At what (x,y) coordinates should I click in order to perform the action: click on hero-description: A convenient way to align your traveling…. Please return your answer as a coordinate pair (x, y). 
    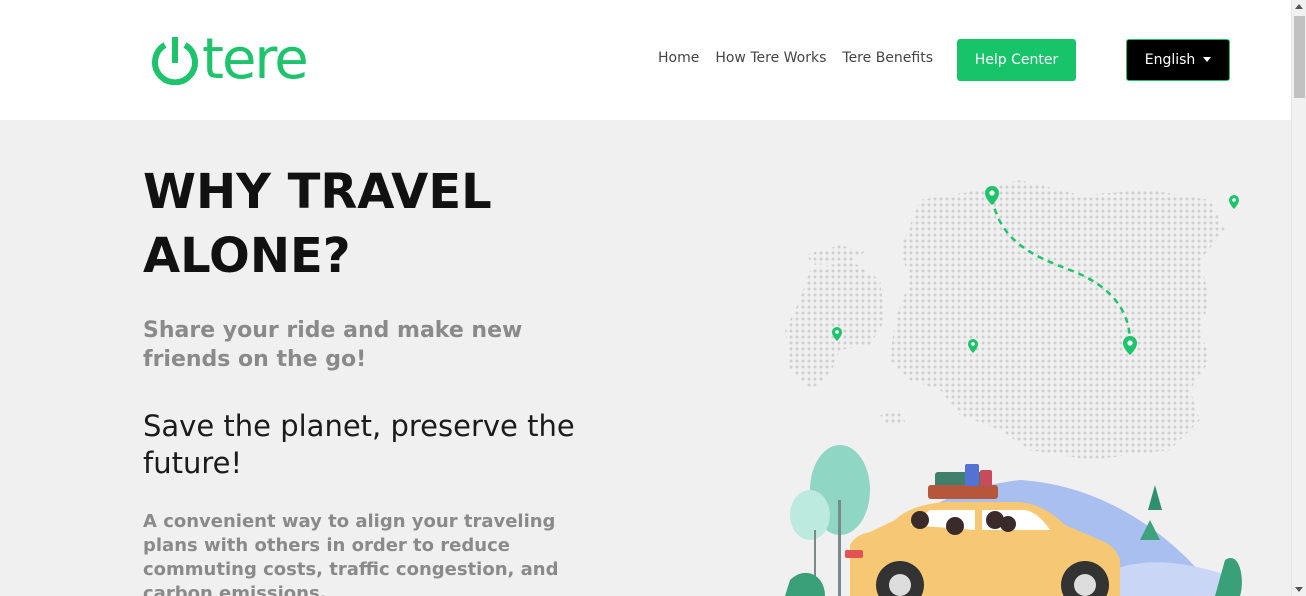
    Looking at the image, I should click on (351, 553).